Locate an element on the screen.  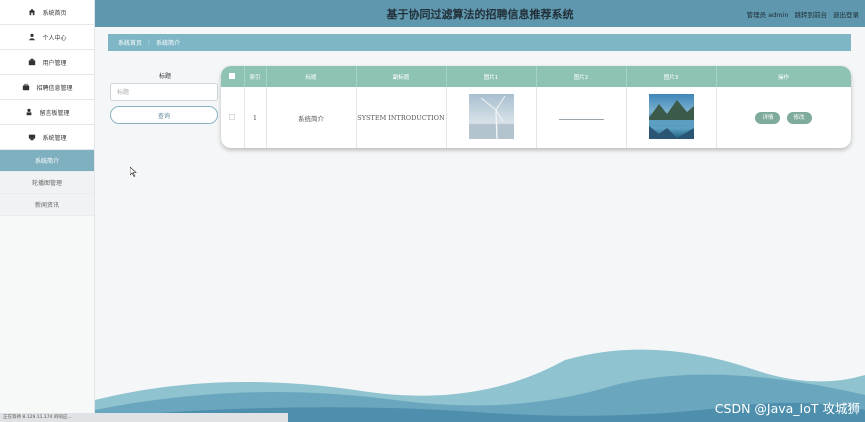
edit-button: 修改 is located at coordinates (799, 117).